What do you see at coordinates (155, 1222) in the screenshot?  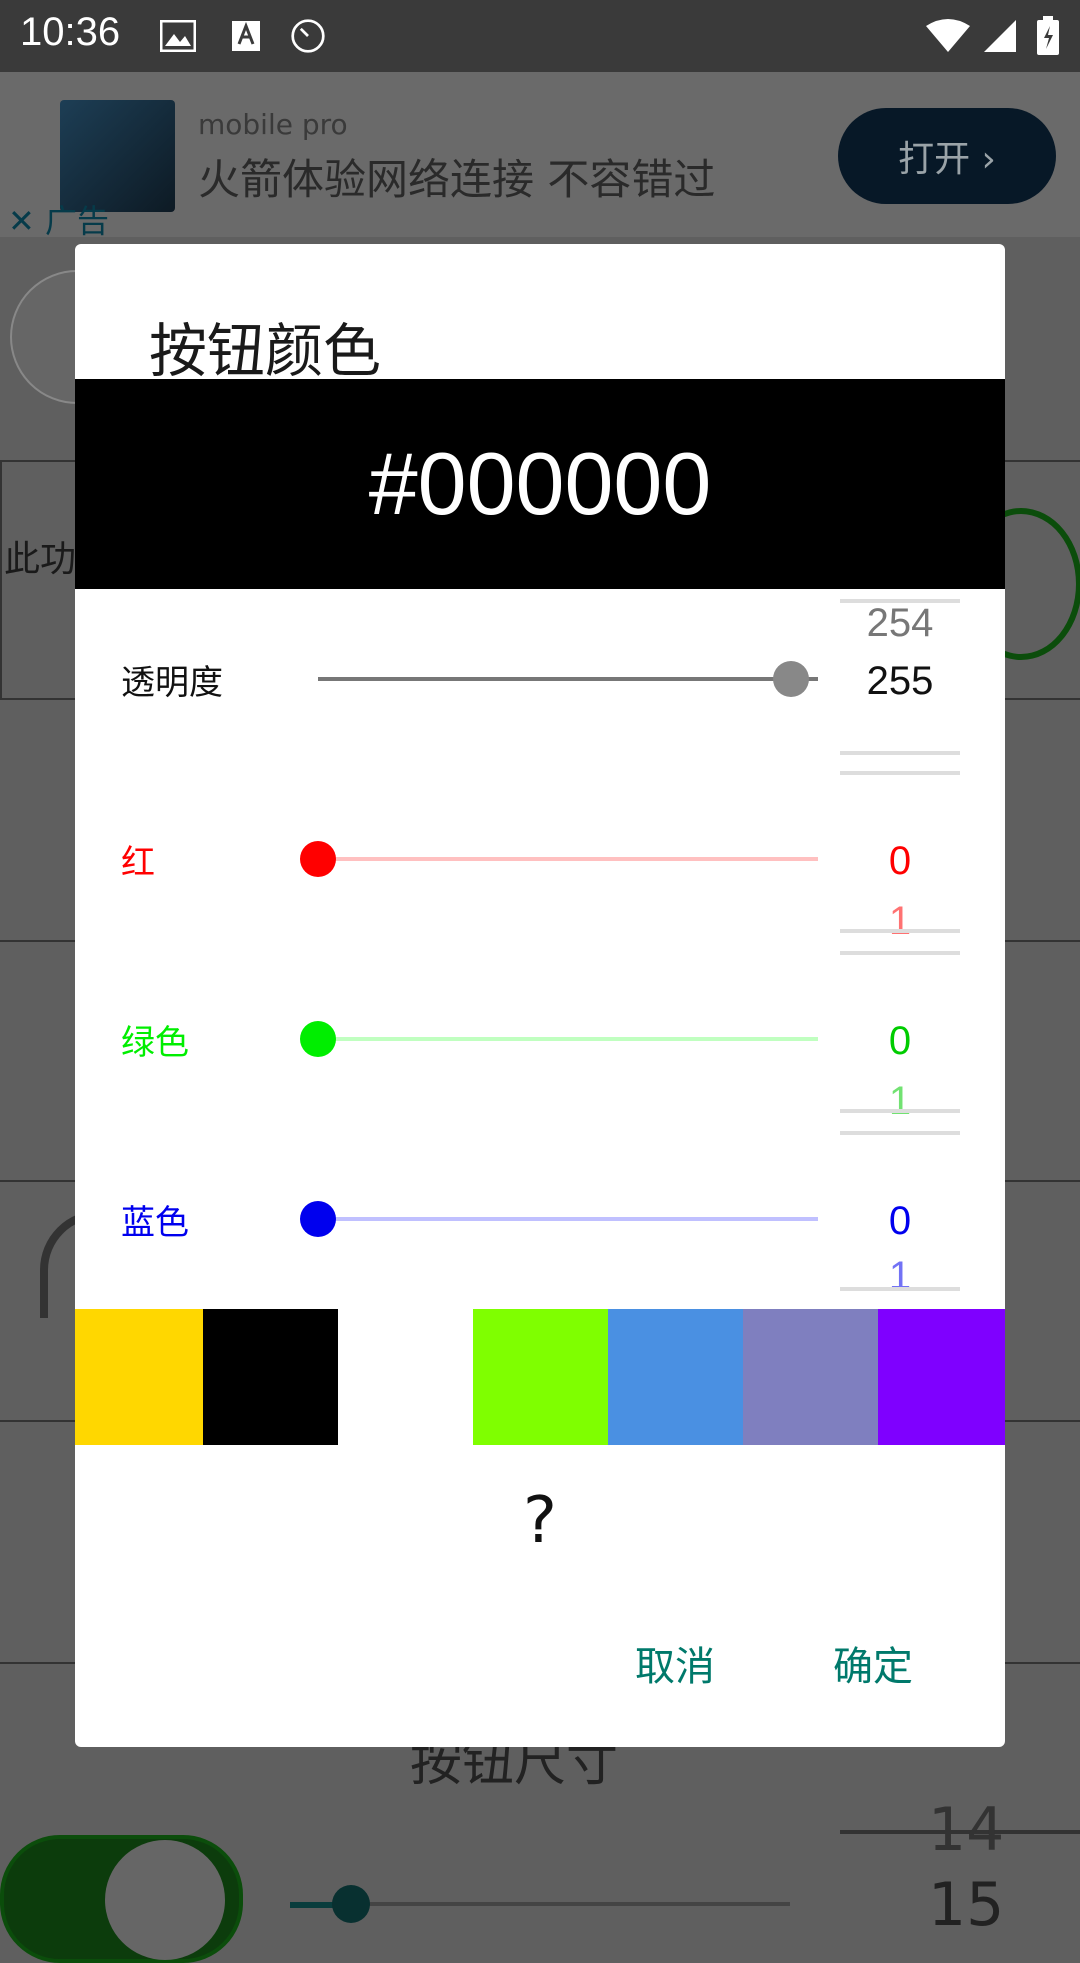 I see `blue-label: 蓝色` at bounding box center [155, 1222].